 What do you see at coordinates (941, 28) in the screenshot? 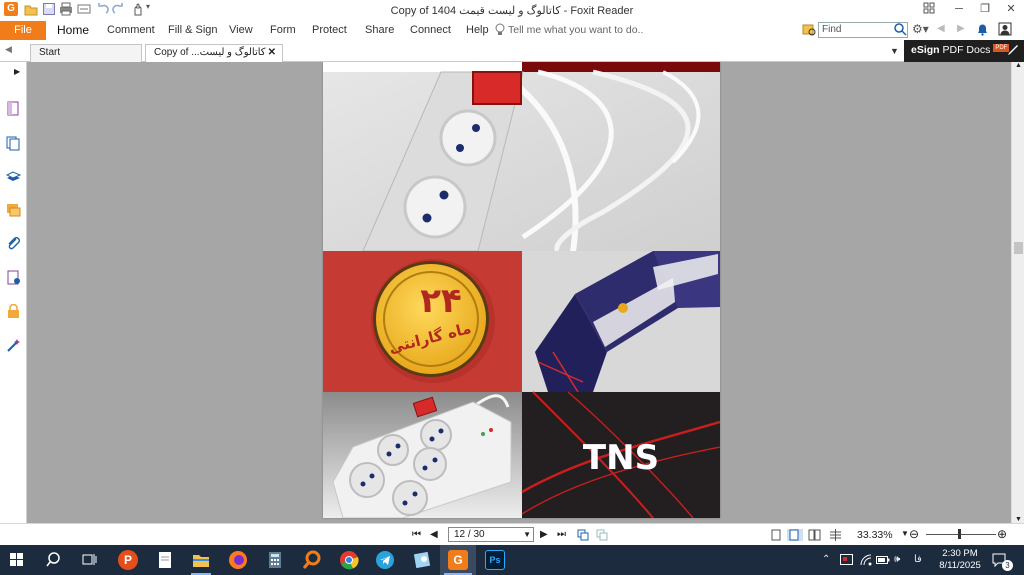
I see `back-arrow-icon: ◀` at bounding box center [941, 28].